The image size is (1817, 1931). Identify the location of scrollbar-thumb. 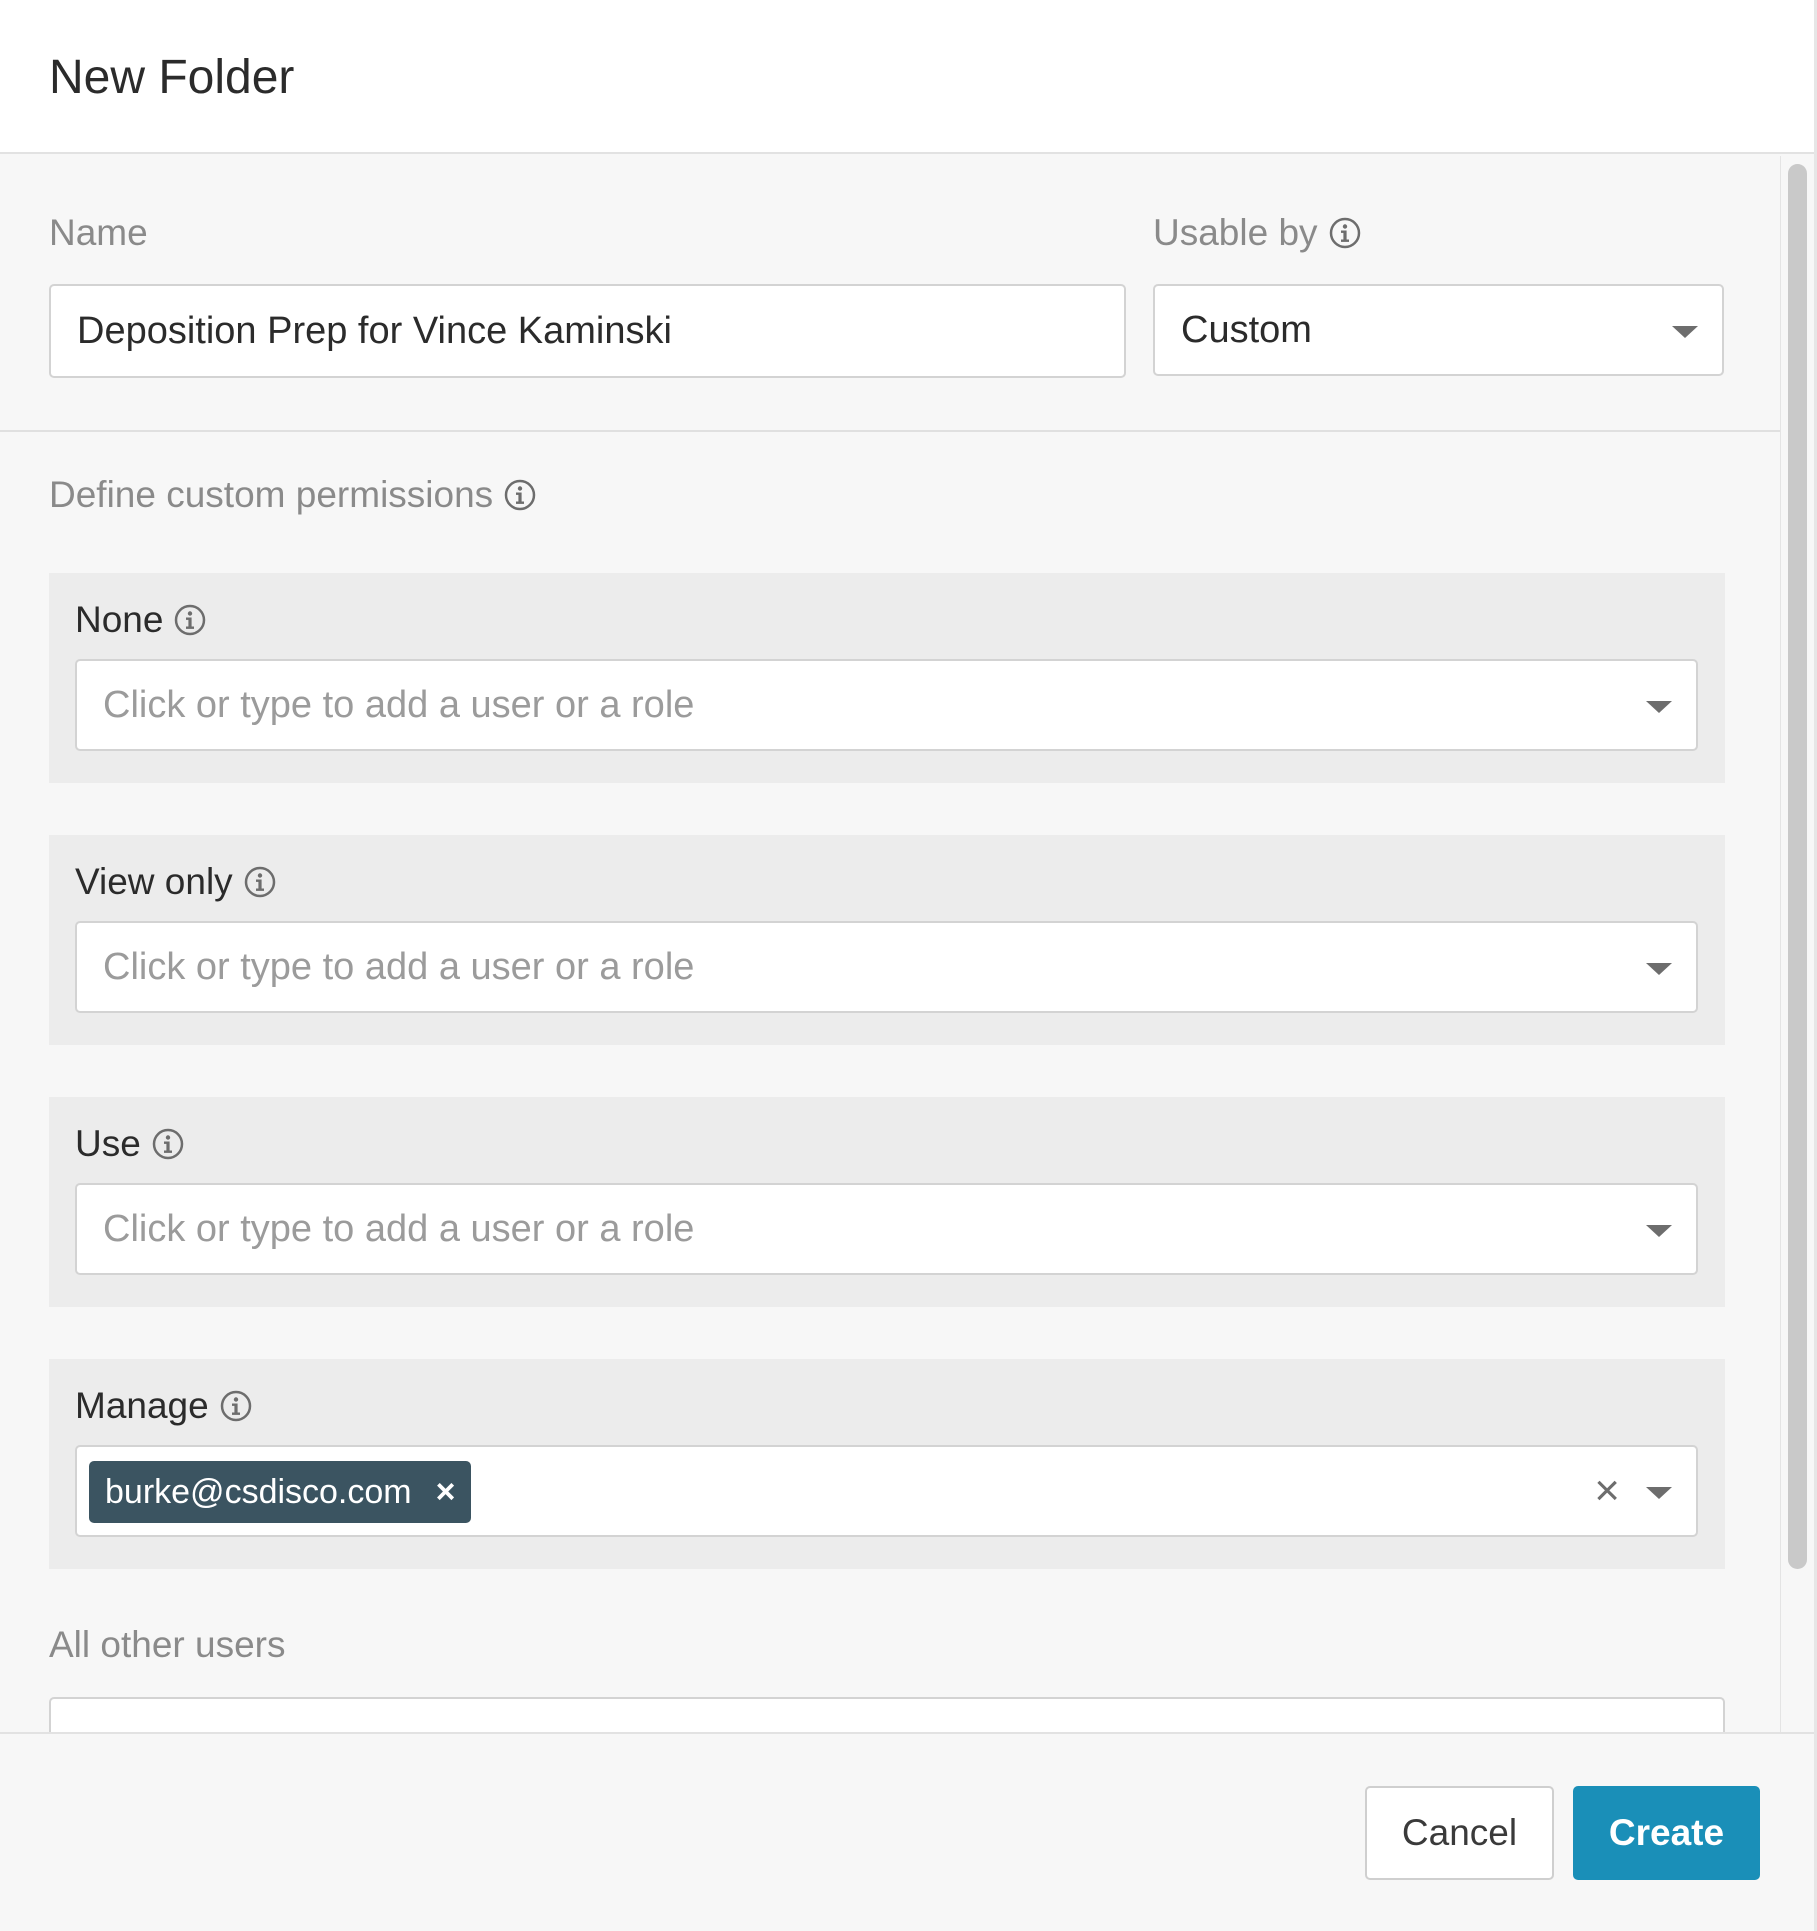
(1797, 866).